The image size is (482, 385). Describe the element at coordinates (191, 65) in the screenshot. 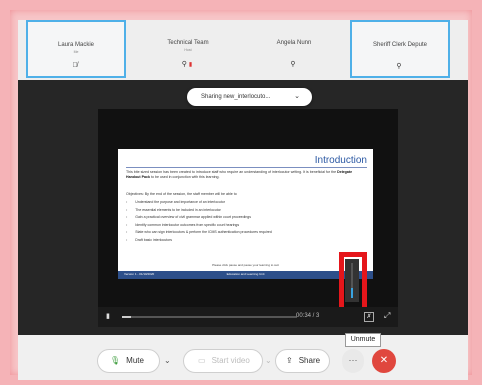

I see `video-off-icon: ▮` at that location.